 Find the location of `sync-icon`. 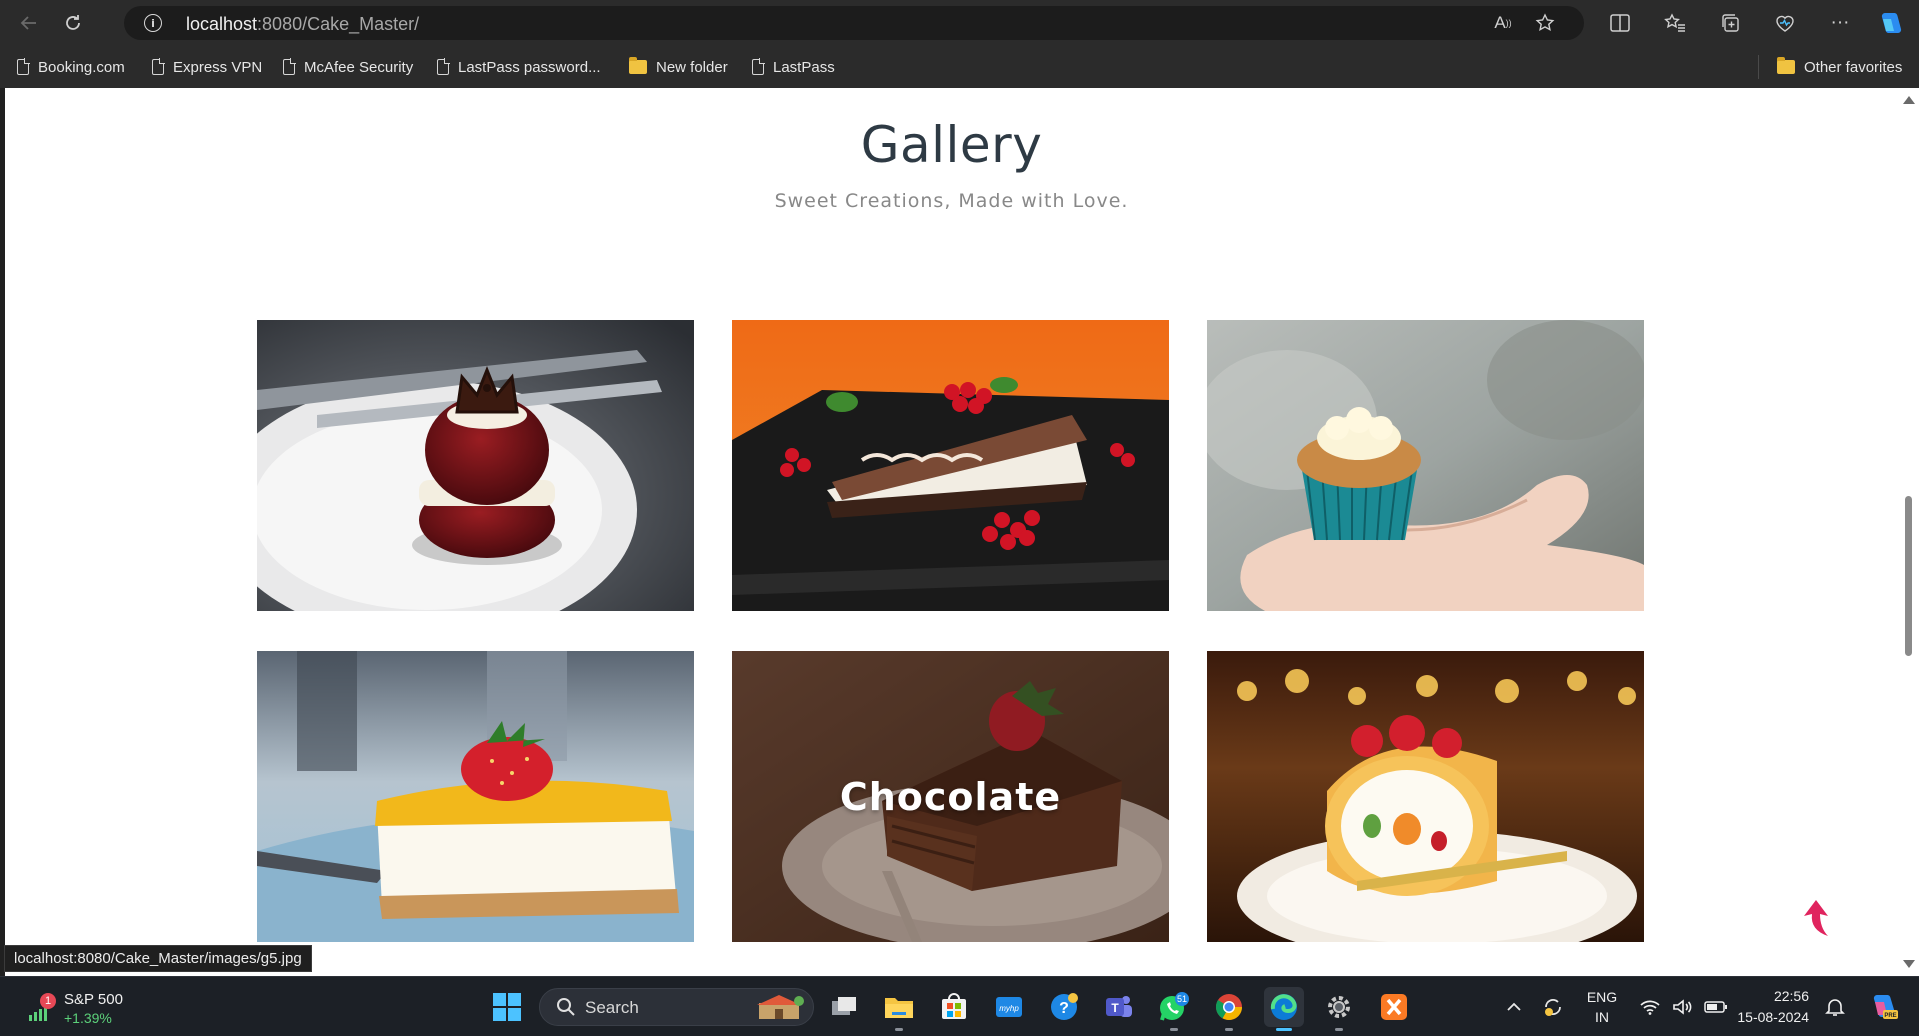

sync-icon is located at coordinates (1553, 1007).